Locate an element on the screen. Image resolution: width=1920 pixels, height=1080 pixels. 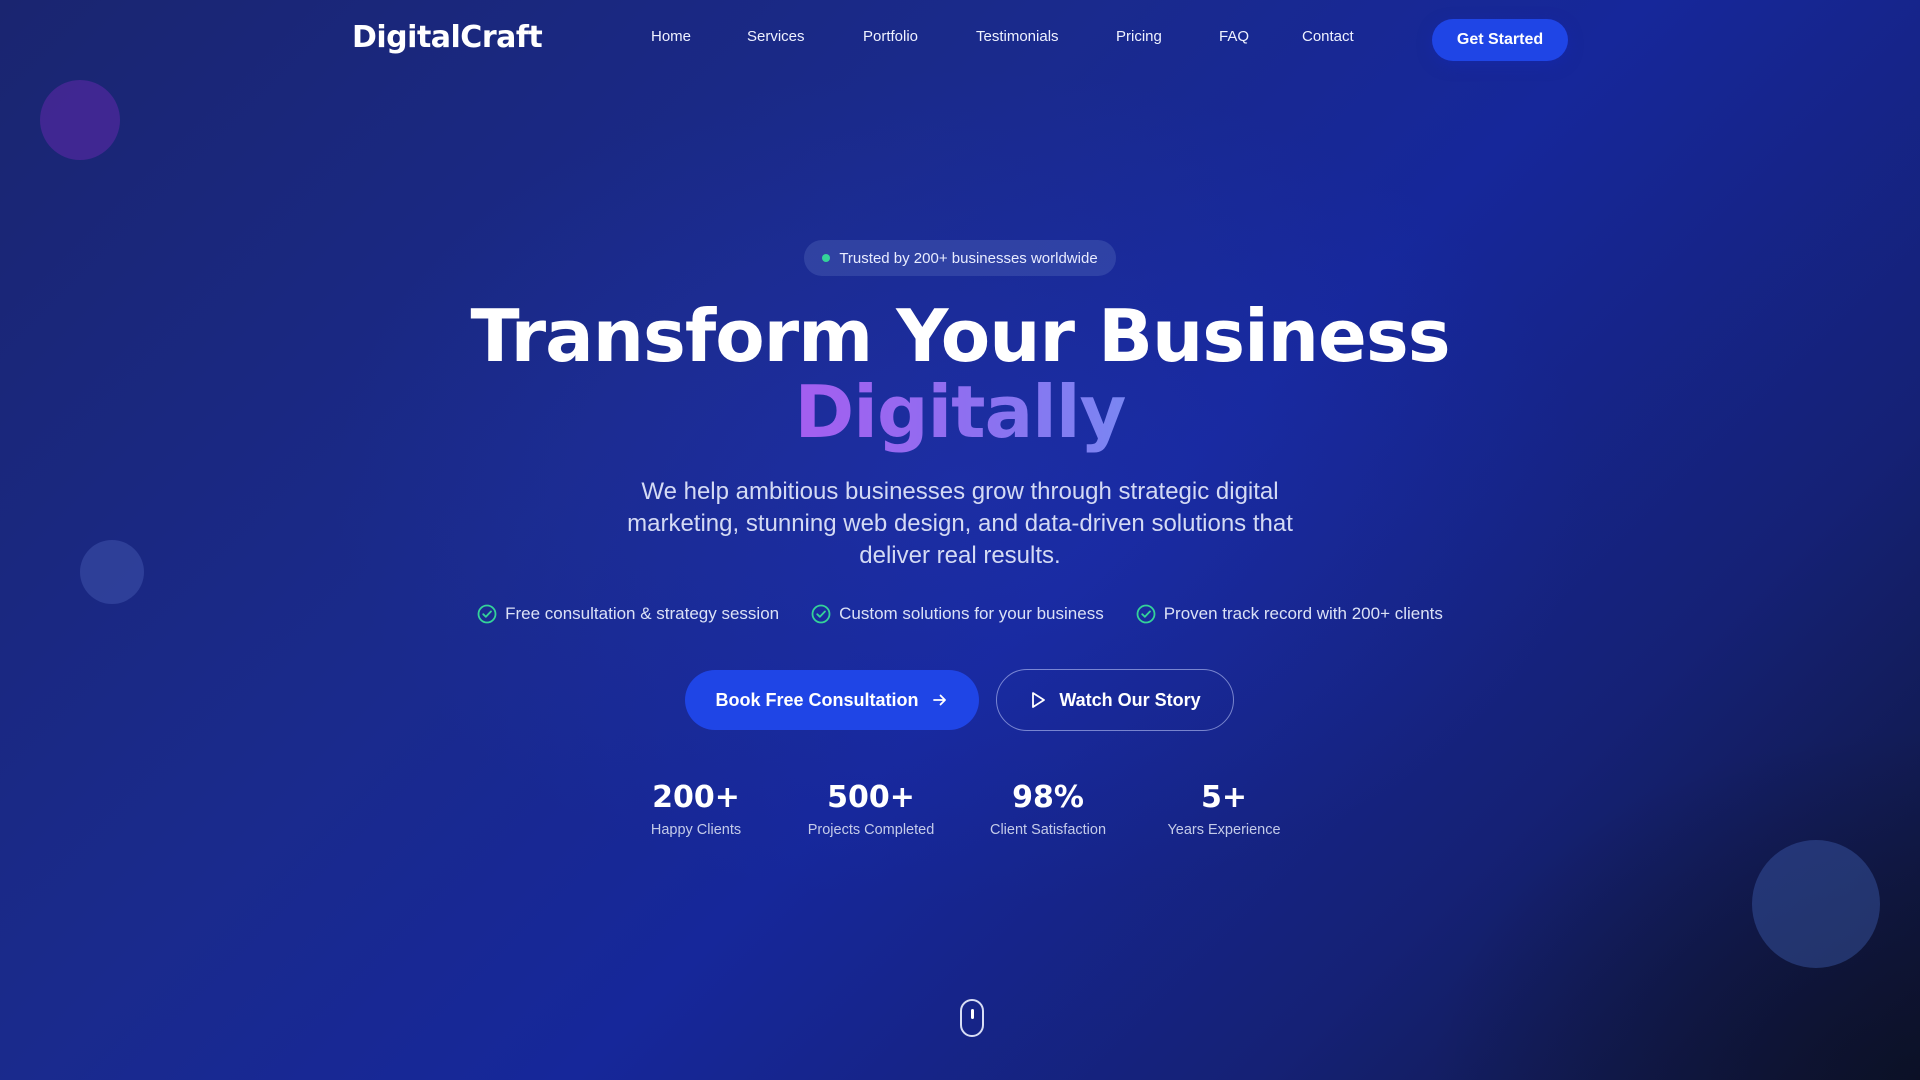
watch-story-button: Watch Our Story is located at coordinates (1115, 700).